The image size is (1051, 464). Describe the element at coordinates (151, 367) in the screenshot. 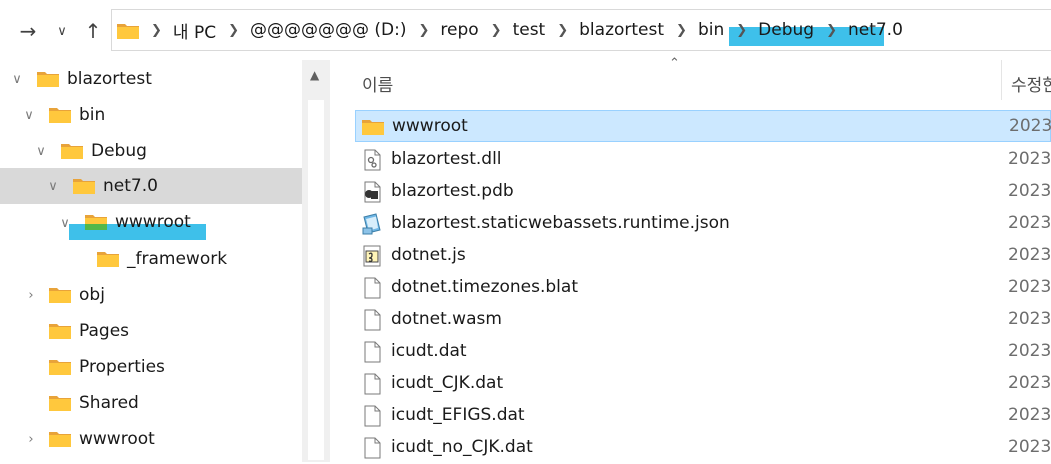

I see `tree-item: Properties` at that location.